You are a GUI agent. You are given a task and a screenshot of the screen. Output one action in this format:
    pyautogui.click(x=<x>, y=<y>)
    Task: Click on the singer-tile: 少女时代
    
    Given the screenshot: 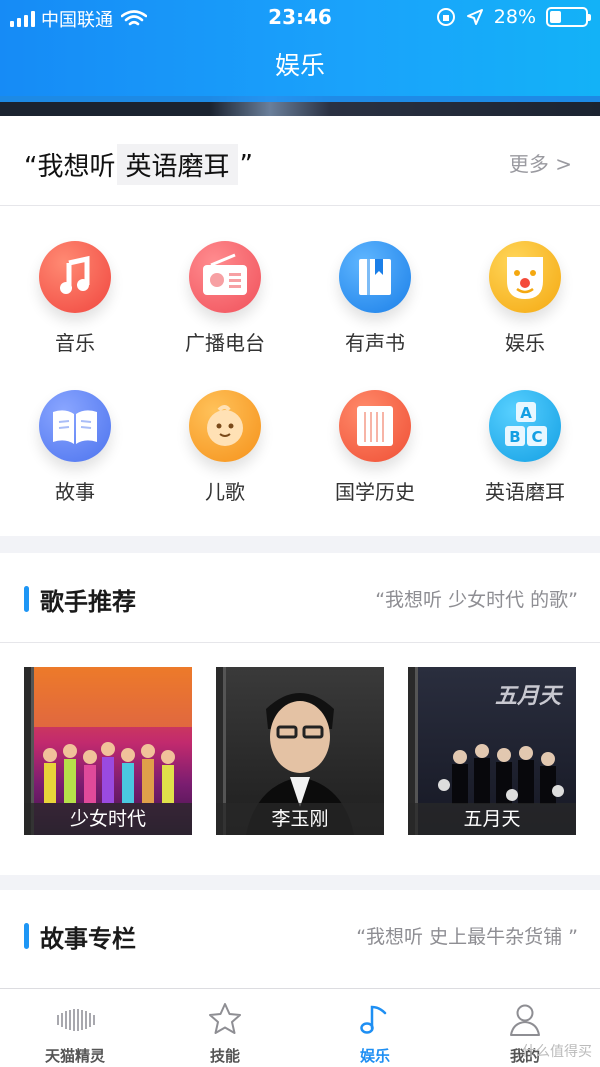 What is the action you would take?
    pyautogui.click(x=108, y=751)
    